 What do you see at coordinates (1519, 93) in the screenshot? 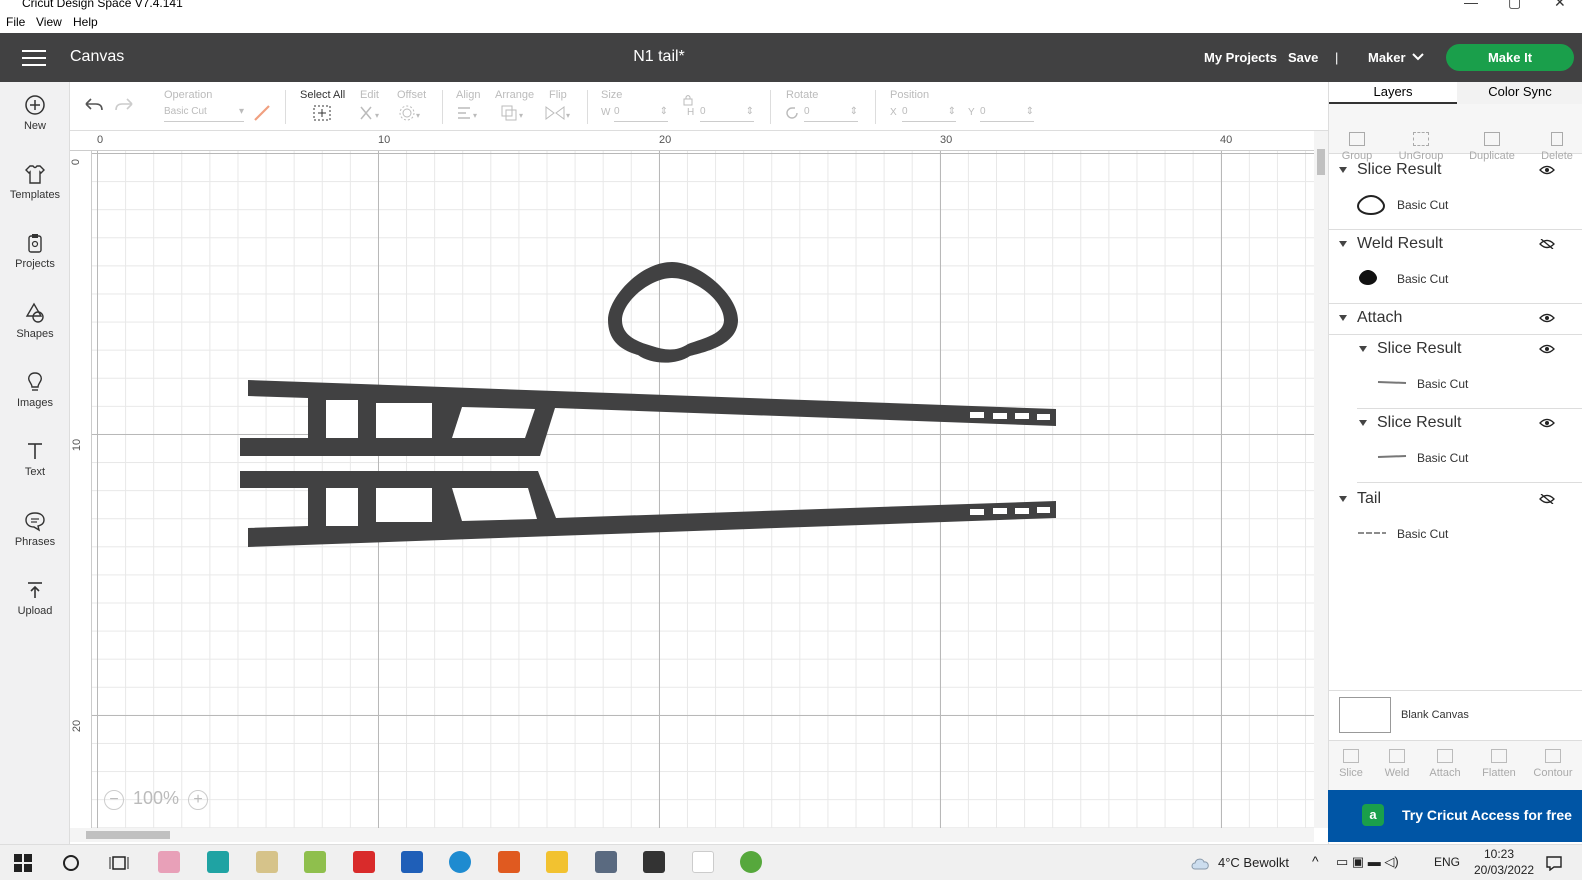
I see `tab-color-sync: Color Sync` at bounding box center [1519, 93].